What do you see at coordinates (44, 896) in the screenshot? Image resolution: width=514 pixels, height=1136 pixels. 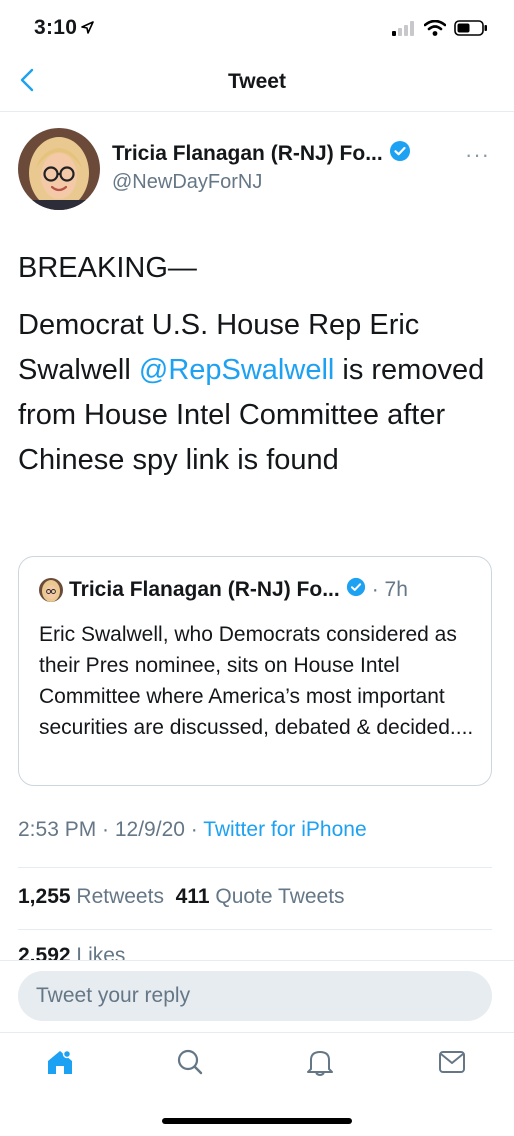 I see `retweets-count: 1,255` at bounding box center [44, 896].